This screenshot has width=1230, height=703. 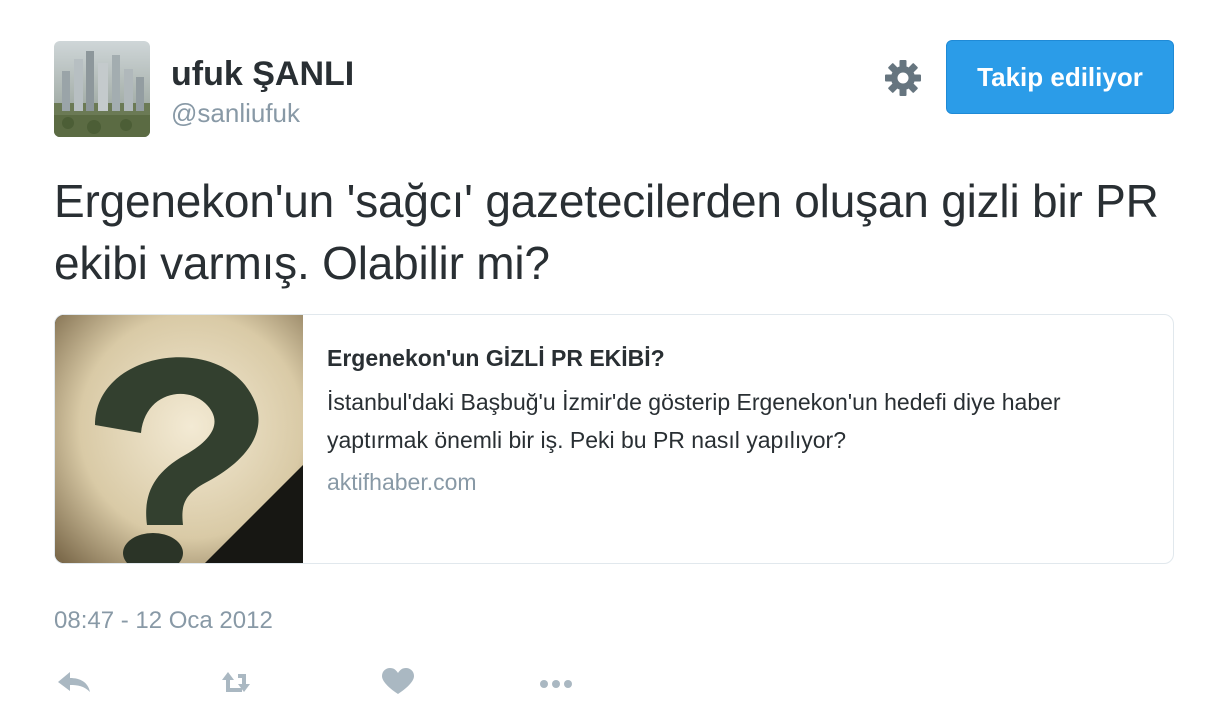 I want to click on reply-icon, so click(x=74, y=683).